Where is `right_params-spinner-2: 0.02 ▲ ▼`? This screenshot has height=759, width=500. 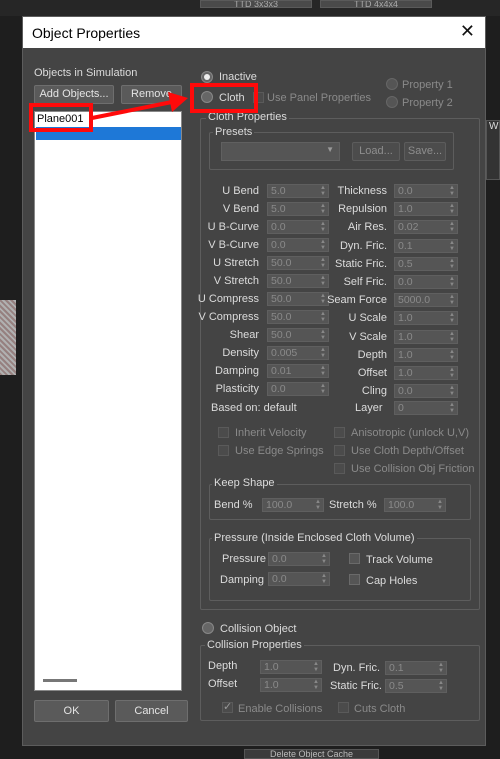
right_params-spinner-2: 0.02 ▲ ▼ is located at coordinates (426, 227).